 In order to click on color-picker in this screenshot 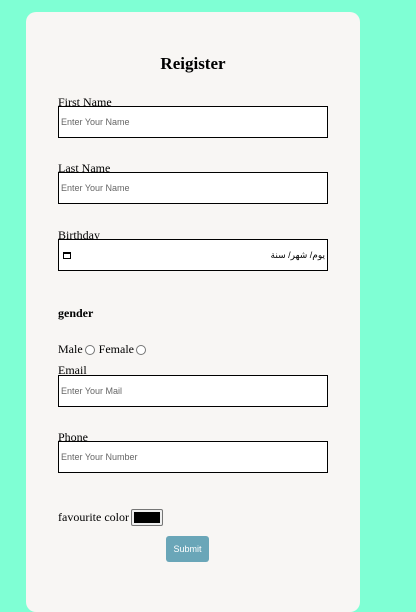, I will do `click(146, 517)`.